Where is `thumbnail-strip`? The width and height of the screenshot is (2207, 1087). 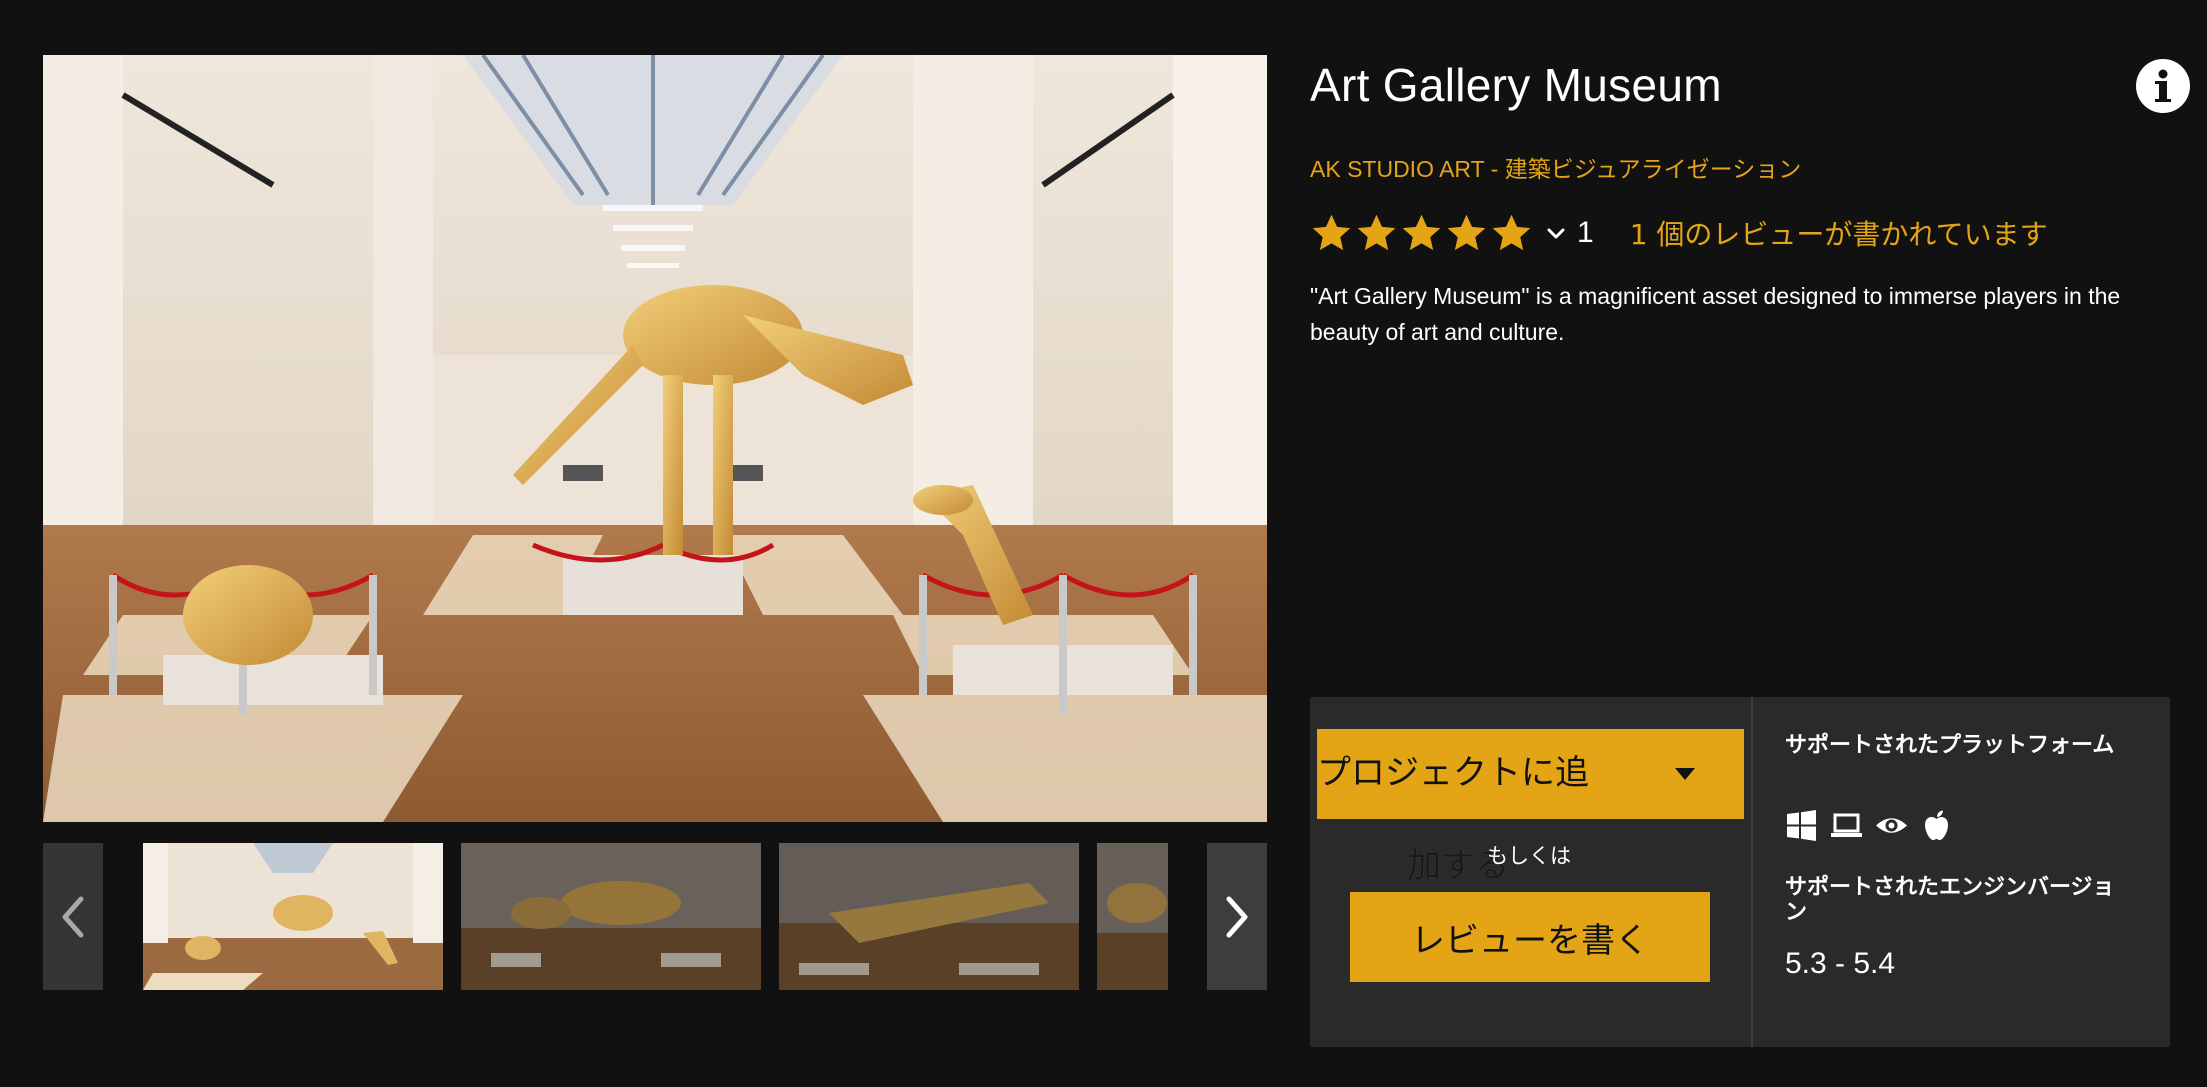
thumbnail-strip is located at coordinates (655, 916).